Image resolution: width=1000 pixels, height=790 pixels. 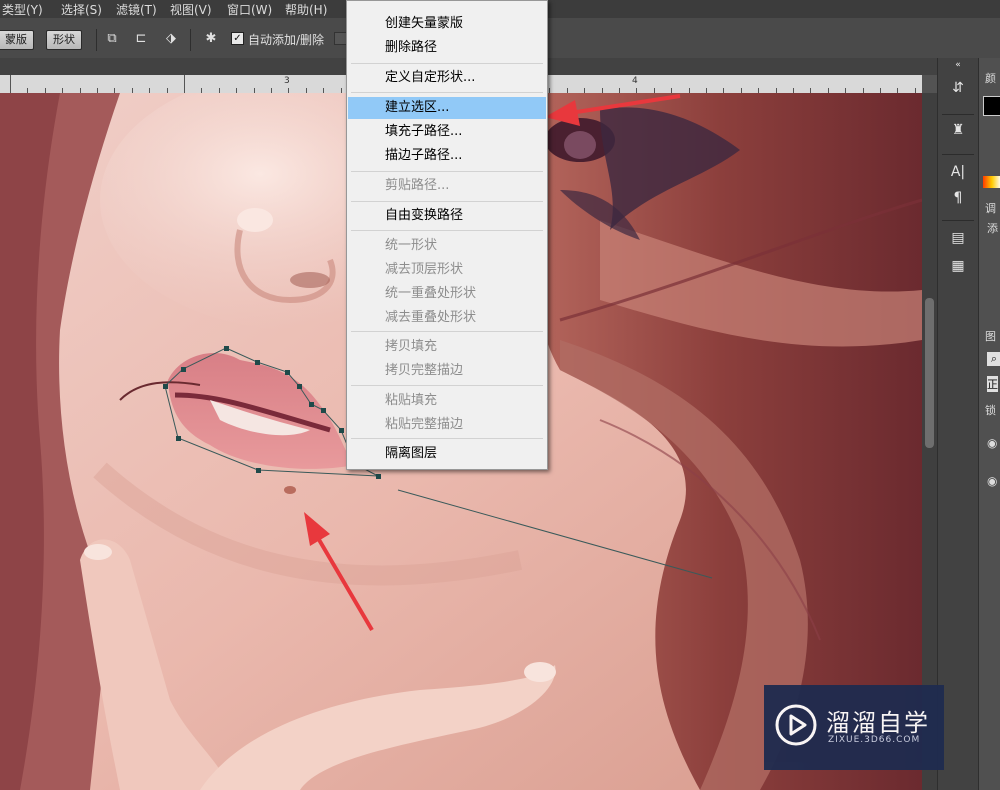 What do you see at coordinates (411, 346) in the screenshot?
I see `context-menu-item: 拷贝填充` at bounding box center [411, 346].